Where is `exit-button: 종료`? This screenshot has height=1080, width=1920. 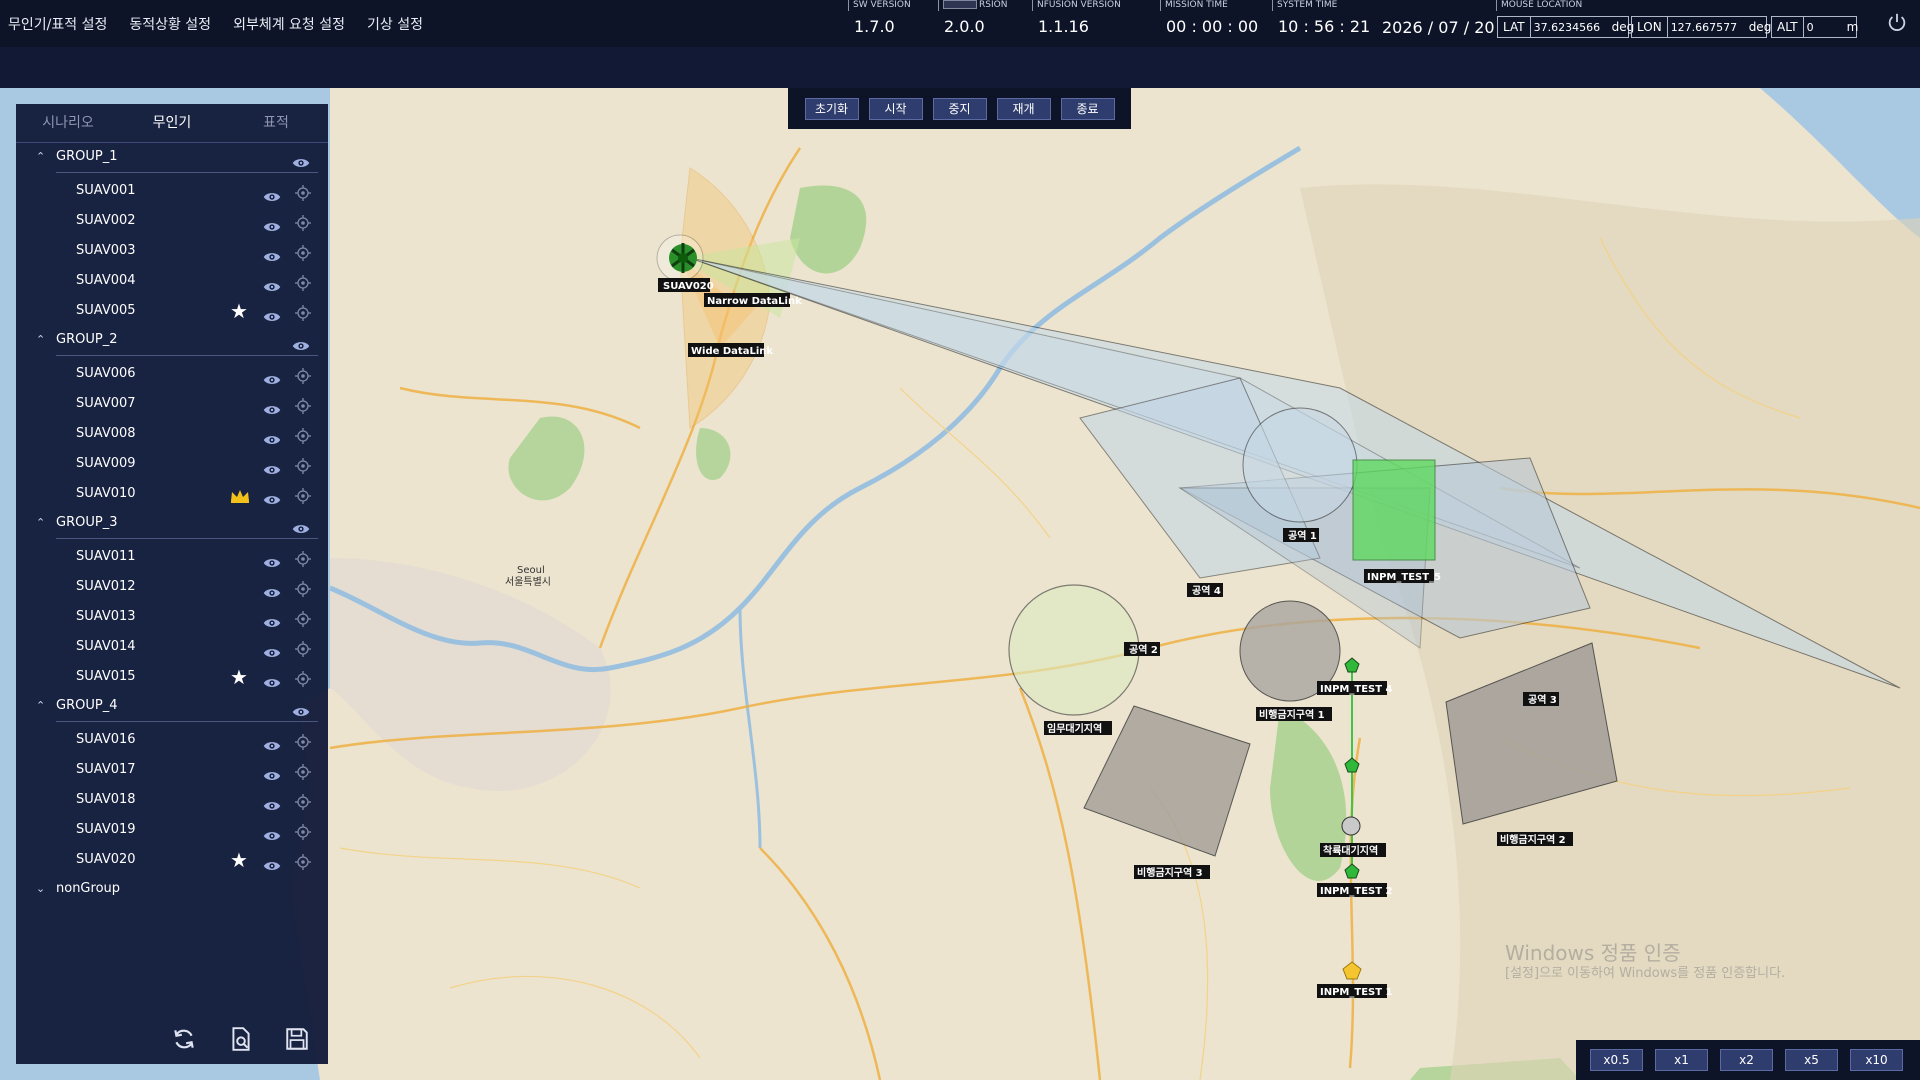 exit-button: 종료 is located at coordinates (1087, 108).